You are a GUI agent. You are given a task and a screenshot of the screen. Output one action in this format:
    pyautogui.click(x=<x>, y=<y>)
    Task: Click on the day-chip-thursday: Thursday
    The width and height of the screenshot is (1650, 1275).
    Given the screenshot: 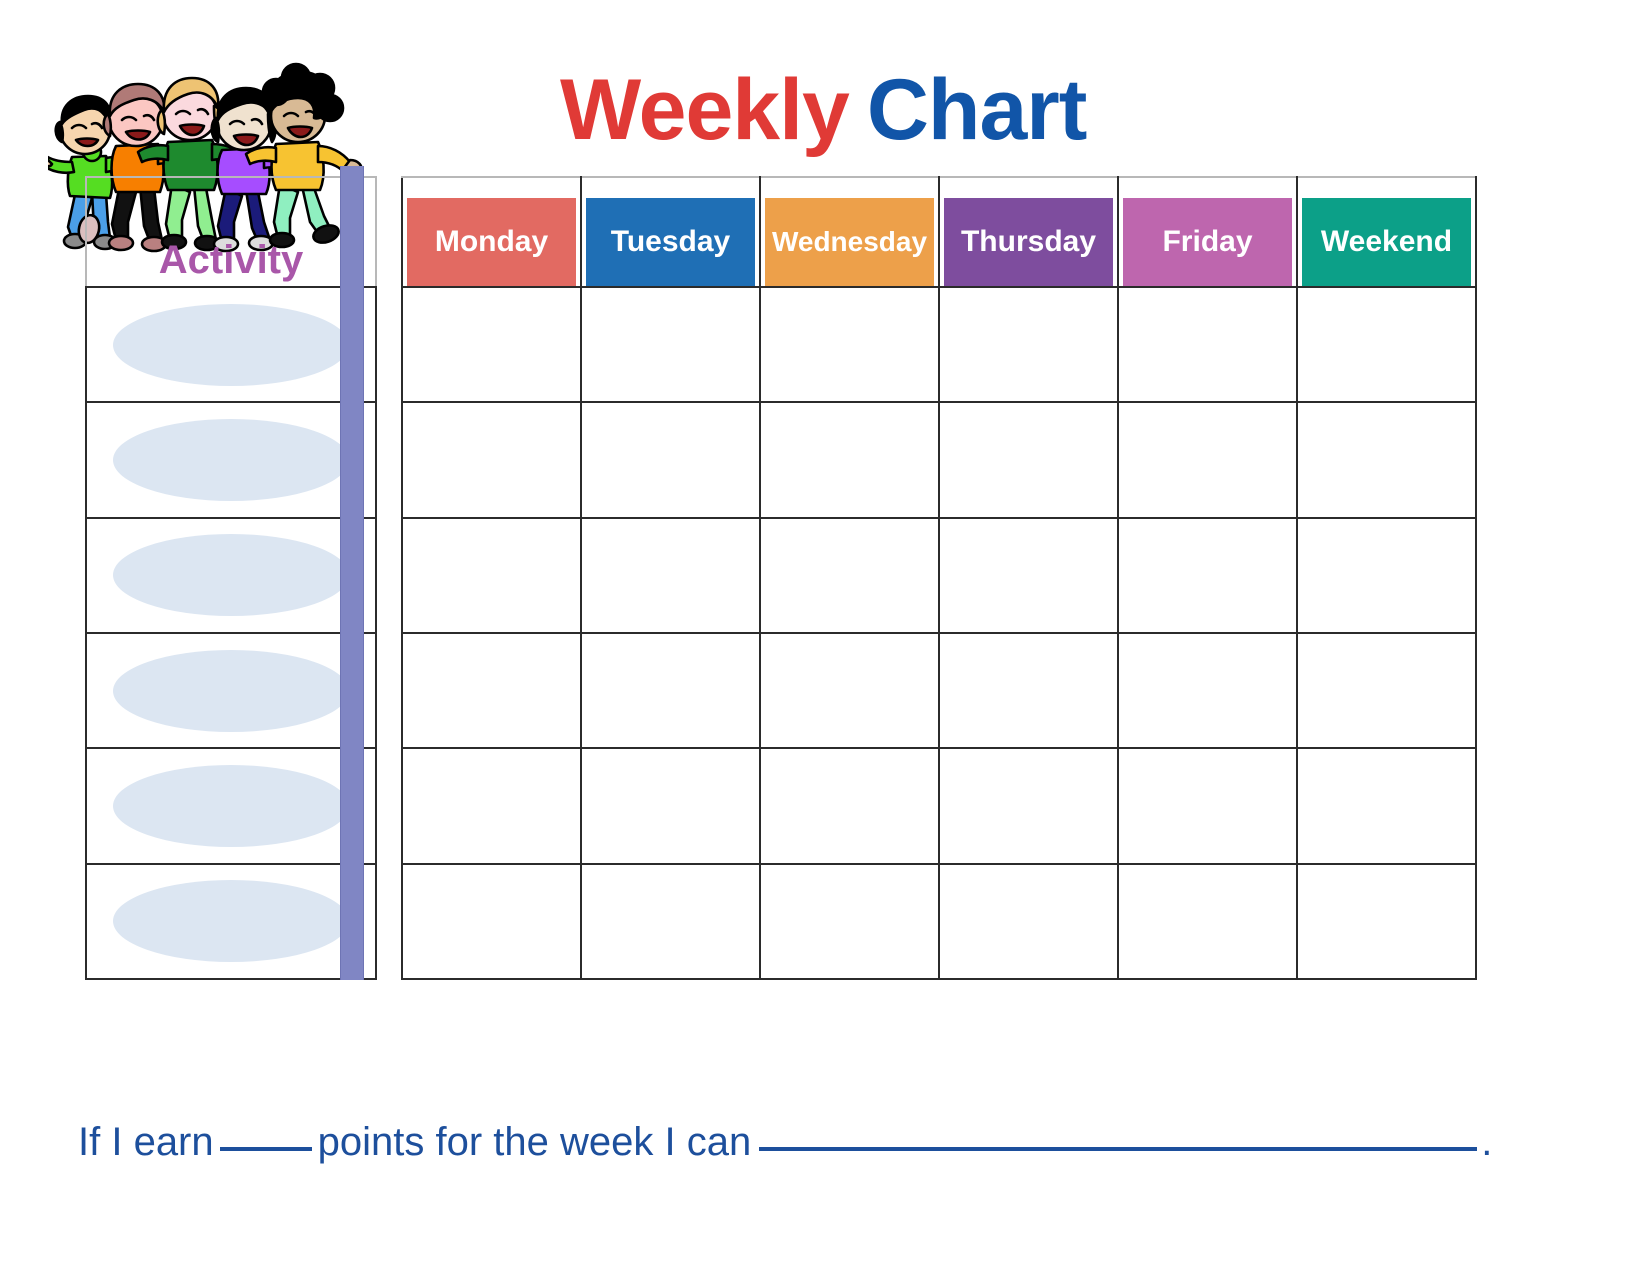 What is the action you would take?
    pyautogui.click(x=1028, y=242)
    